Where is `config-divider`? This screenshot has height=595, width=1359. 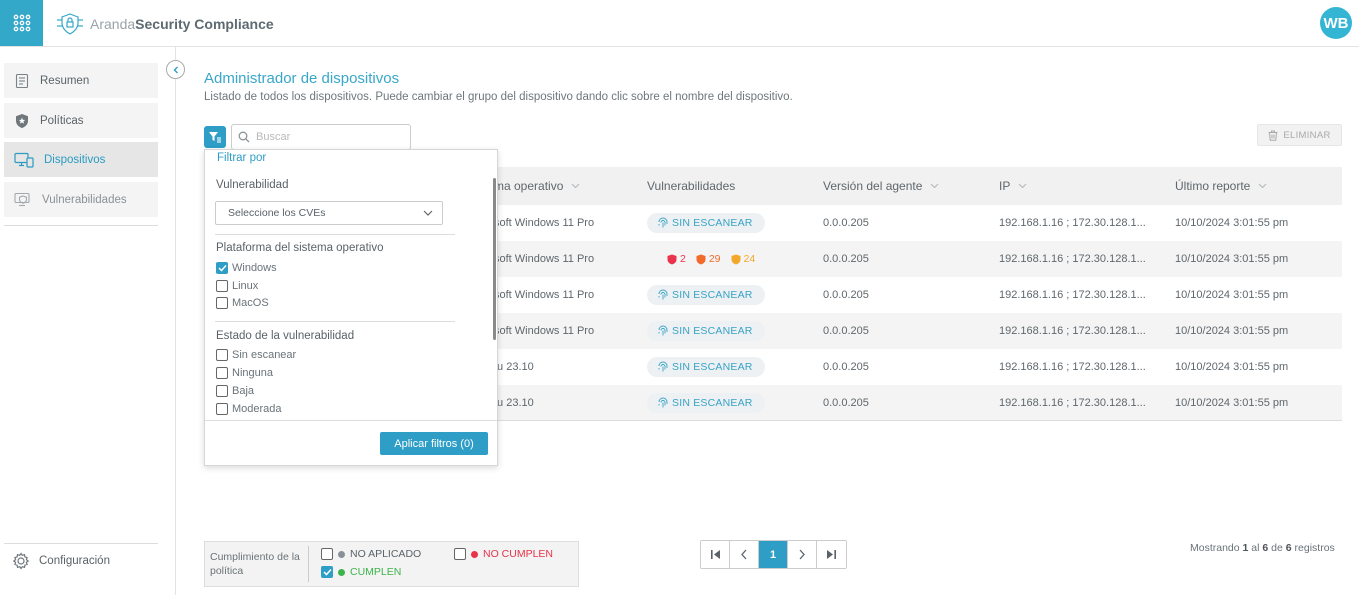 config-divider is located at coordinates (81, 543).